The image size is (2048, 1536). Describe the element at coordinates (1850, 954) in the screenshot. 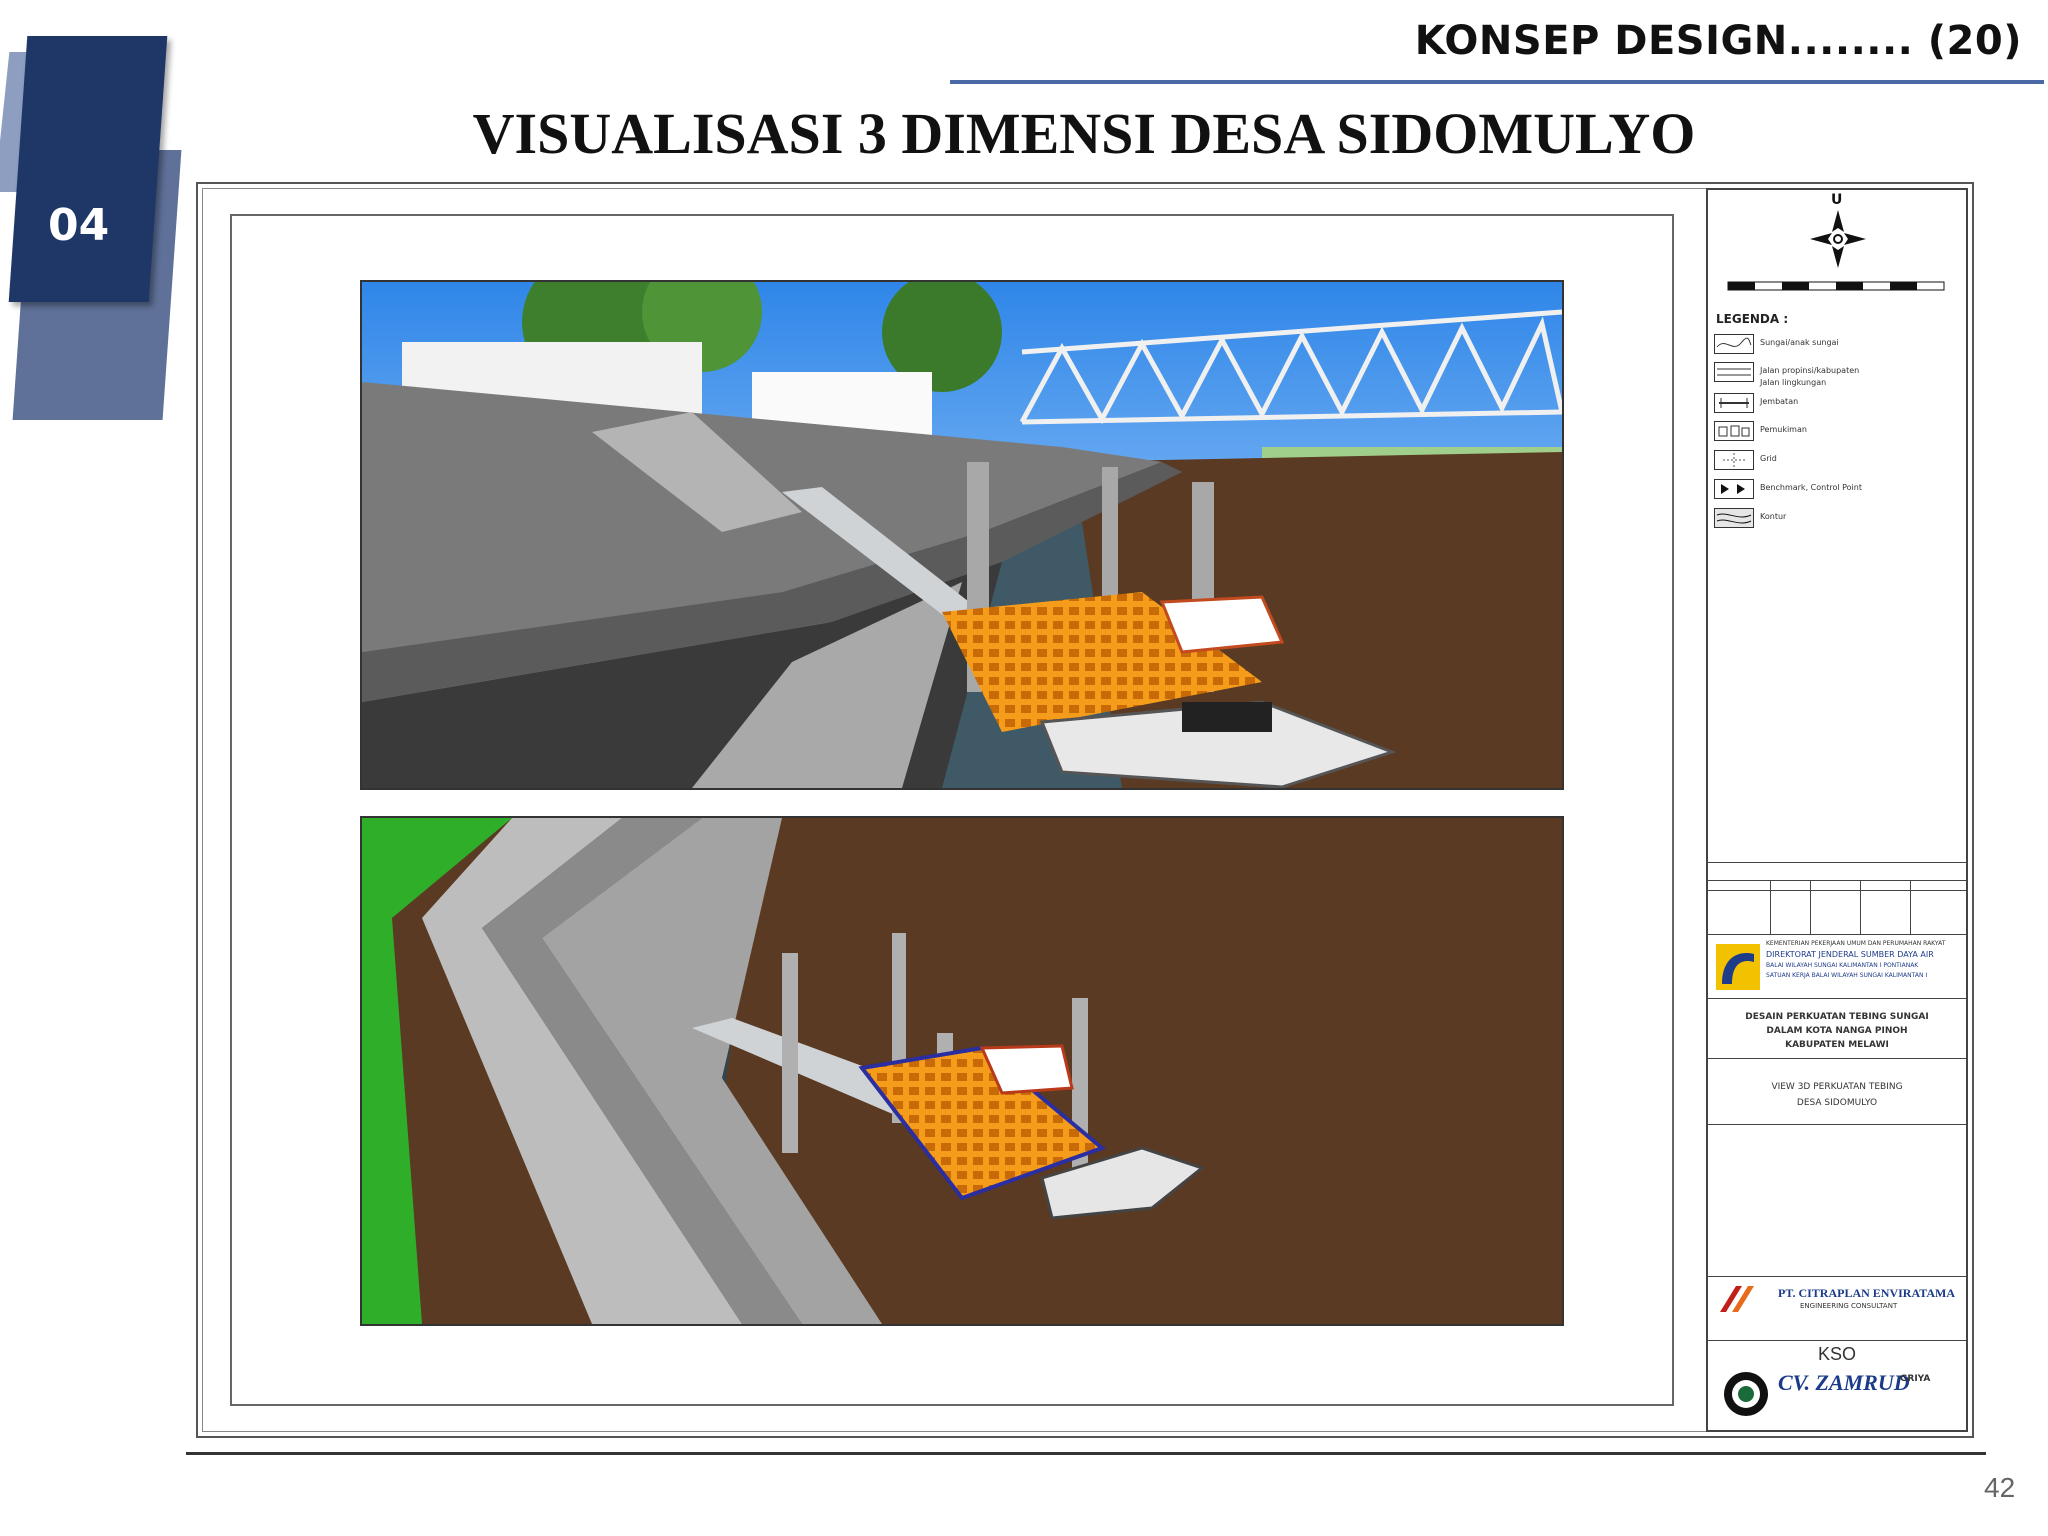

I see `owner-line-2: DIREKTORAT JENDERAL SUMBER DAYA AIR` at that location.